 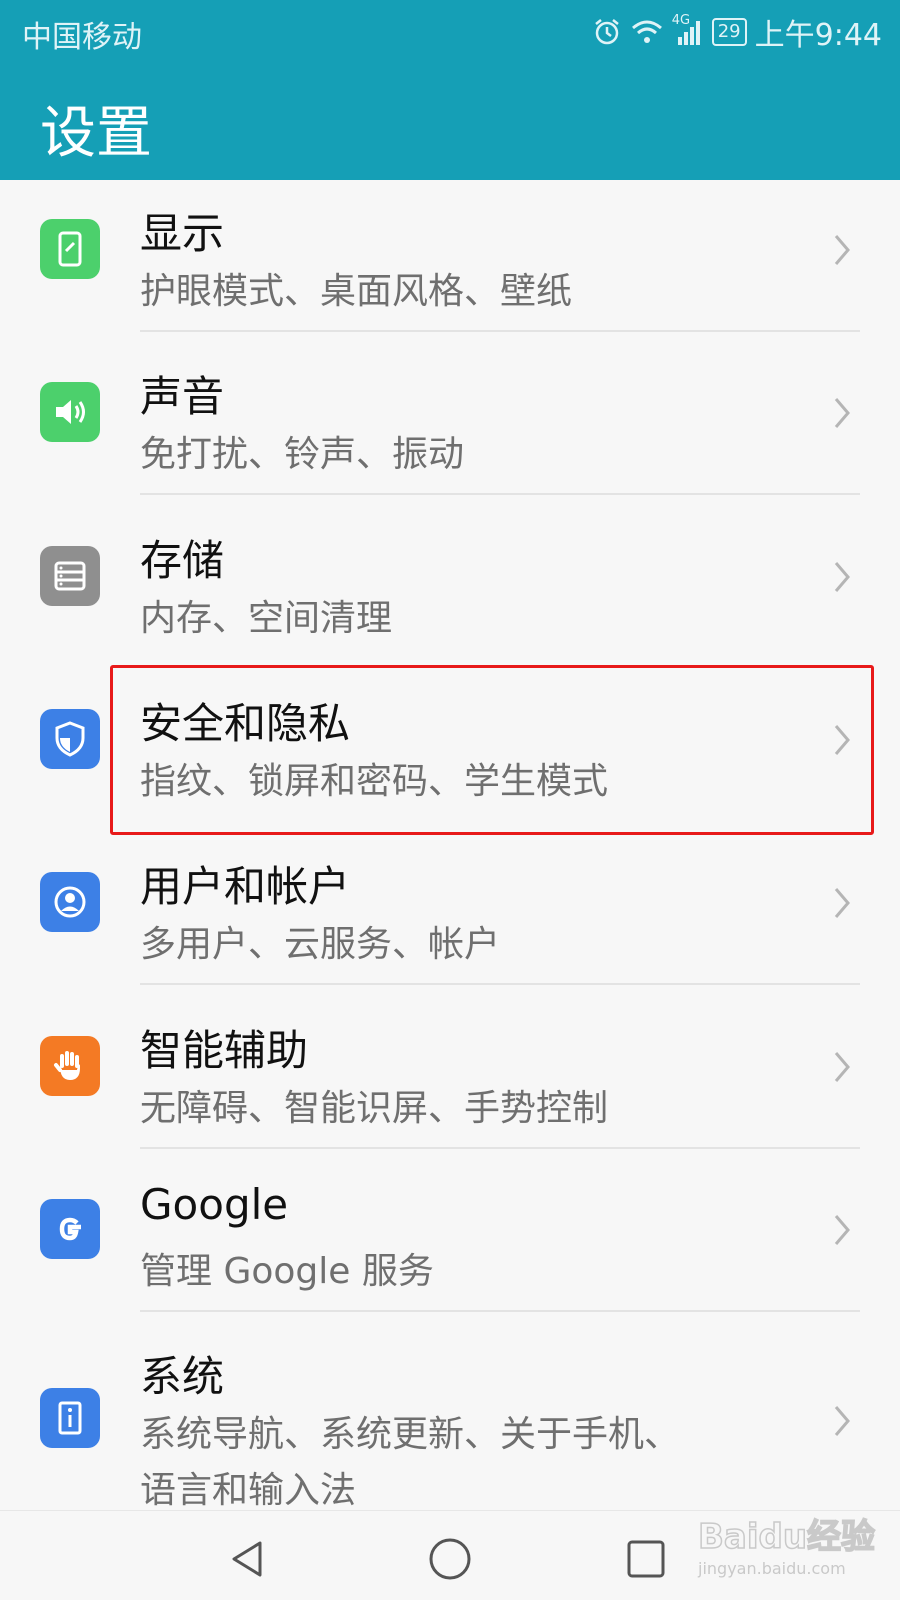 What do you see at coordinates (450, 426) in the screenshot?
I see `settings-item-sound: 声音 免打扰、铃声、振动` at bounding box center [450, 426].